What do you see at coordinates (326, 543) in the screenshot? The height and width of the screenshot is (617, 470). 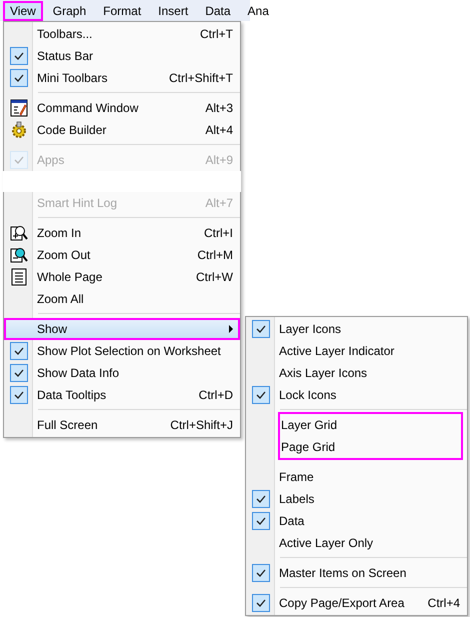 I see `menu-item-label: Active Layer Only` at bounding box center [326, 543].